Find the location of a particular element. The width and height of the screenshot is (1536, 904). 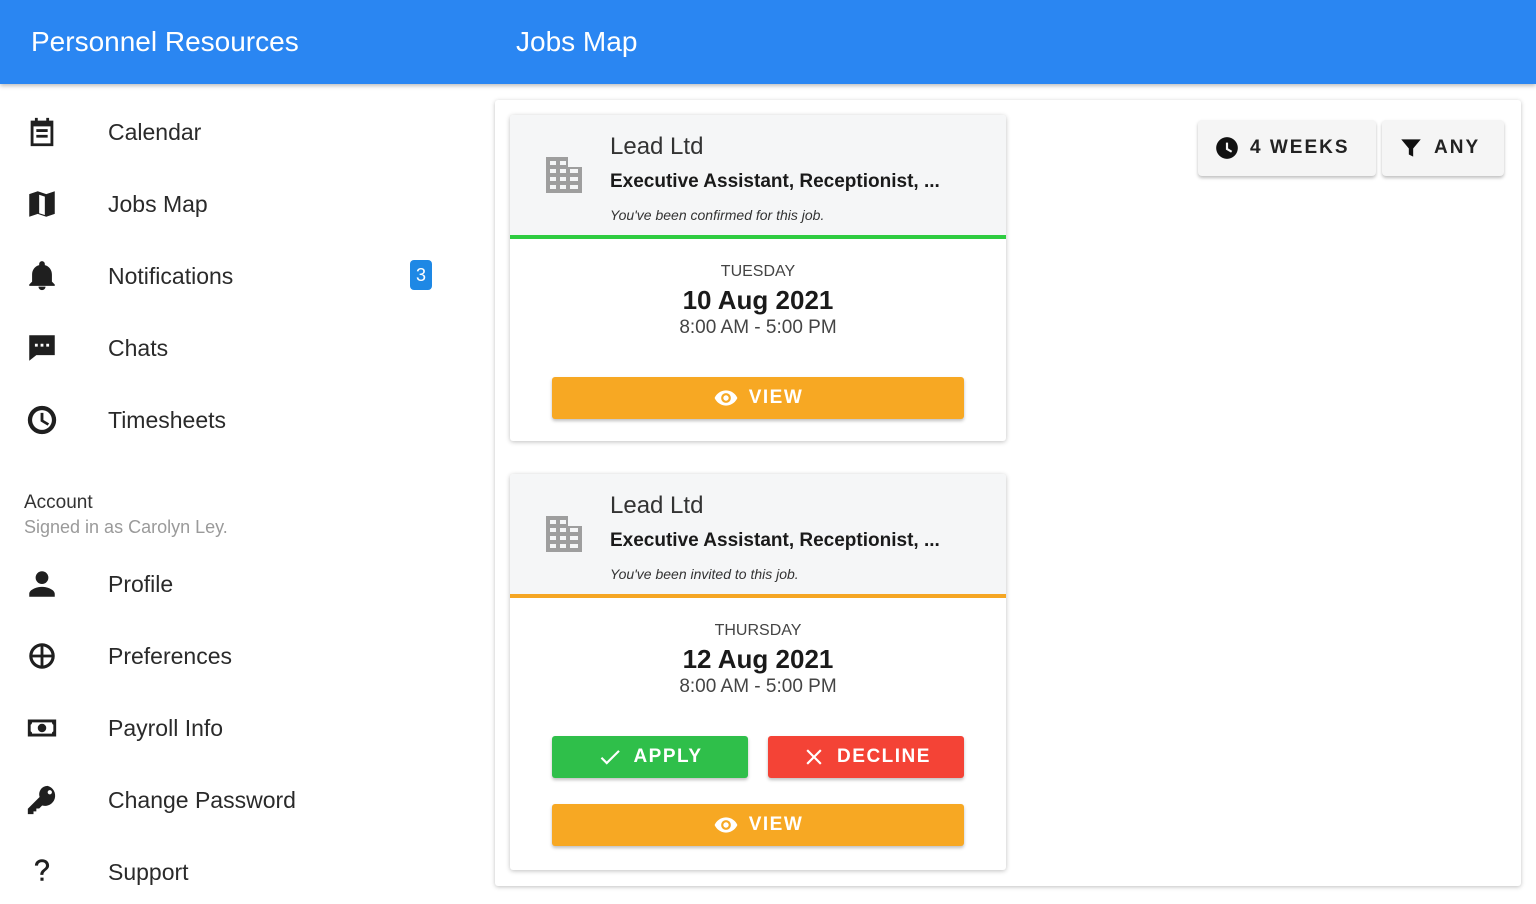

any-filter-button: ANY is located at coordinates (1443, 148).